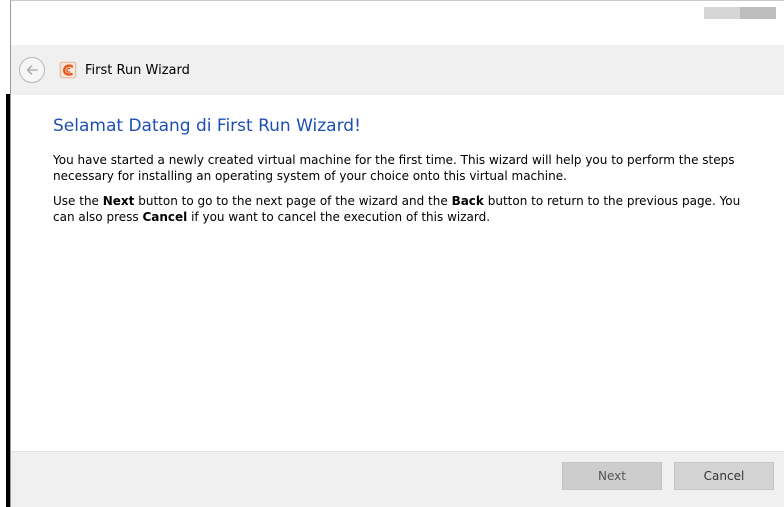 Image resolution: width=784 pixels, height=507 pixels. What do you see at coordinates (397, 70) in the screenshot?
I see `wizard-header: First Run Wizard` at bounding box center [397, 70].